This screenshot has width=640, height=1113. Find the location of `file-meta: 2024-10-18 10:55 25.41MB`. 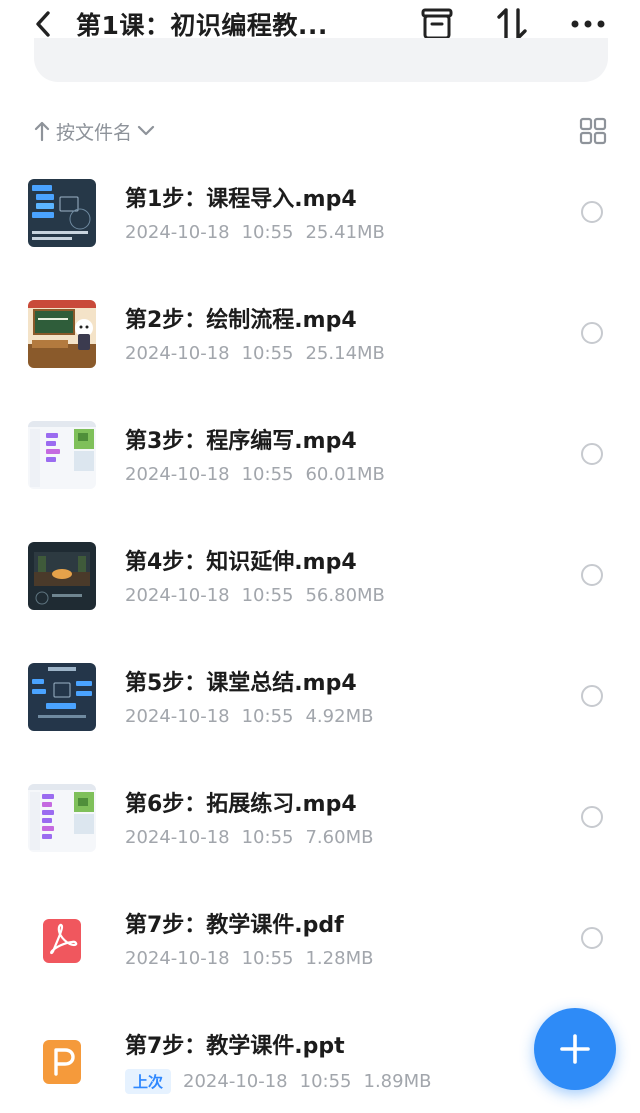

file-meta: 2024-10-18 10:55 25.41MB is located at coordinates (261, 232).